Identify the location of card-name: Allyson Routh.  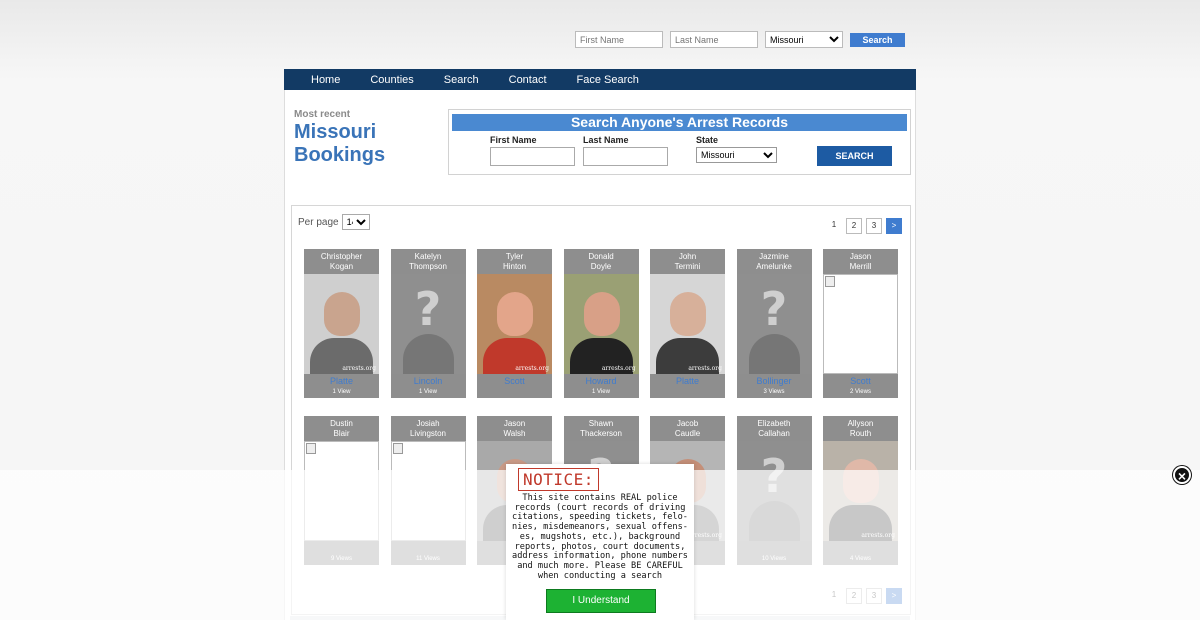
(860, 428).